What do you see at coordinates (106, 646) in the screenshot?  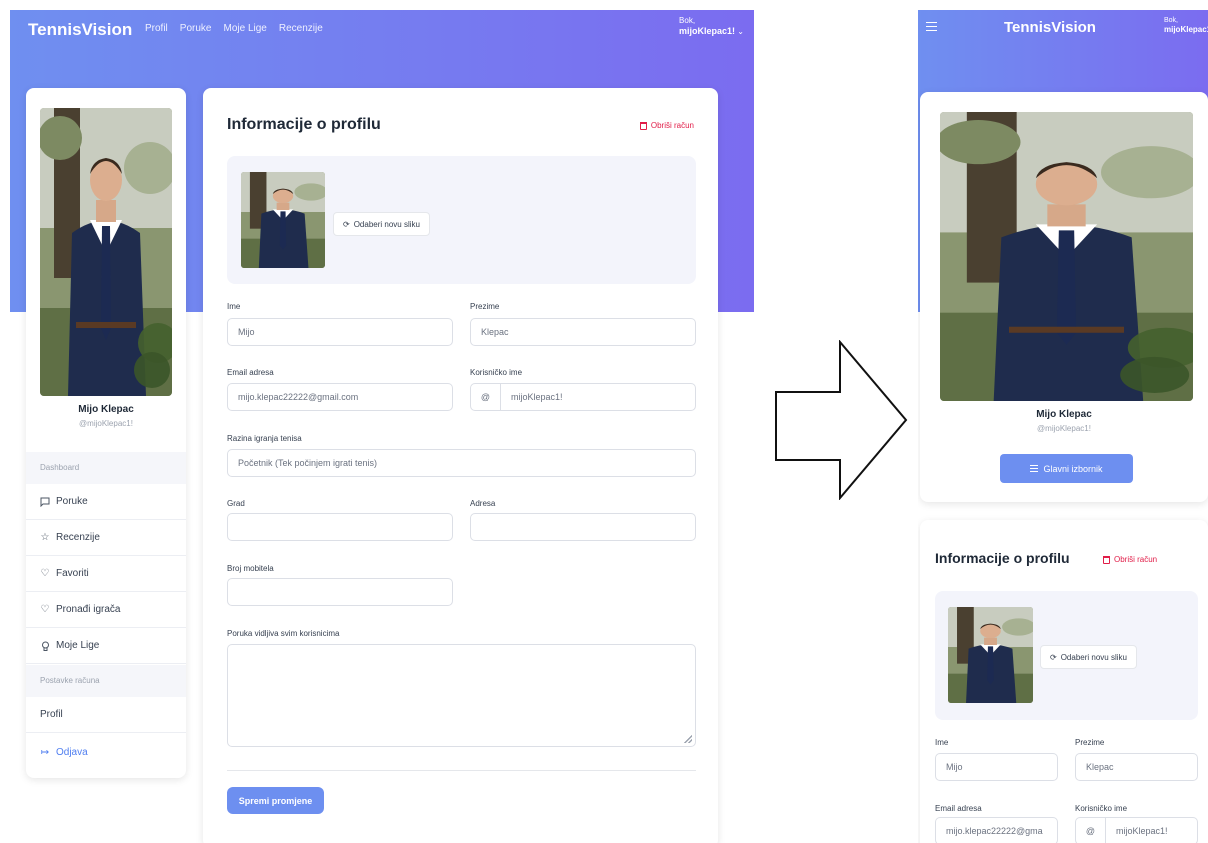 I see `sidebar-item-moje-lige: Moje Lige` at bounding box center [106, 646].